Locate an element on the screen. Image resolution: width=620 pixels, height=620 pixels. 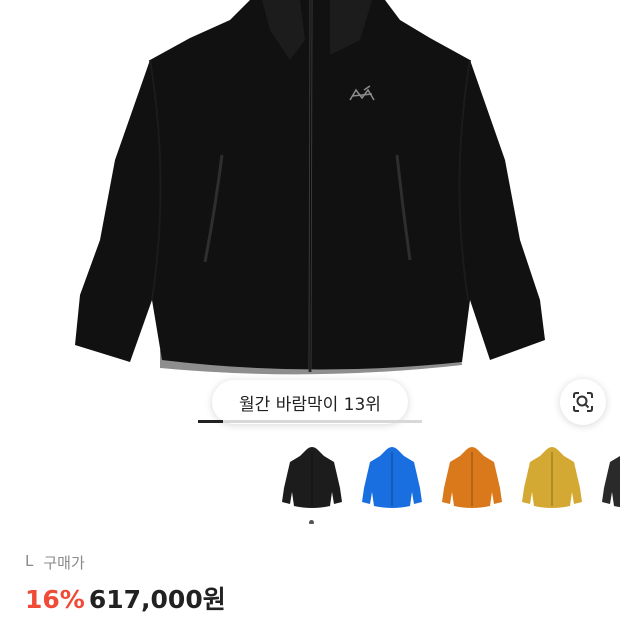
rank-label: 월간 바람막이 13위 is located at coordinates (310, 404).